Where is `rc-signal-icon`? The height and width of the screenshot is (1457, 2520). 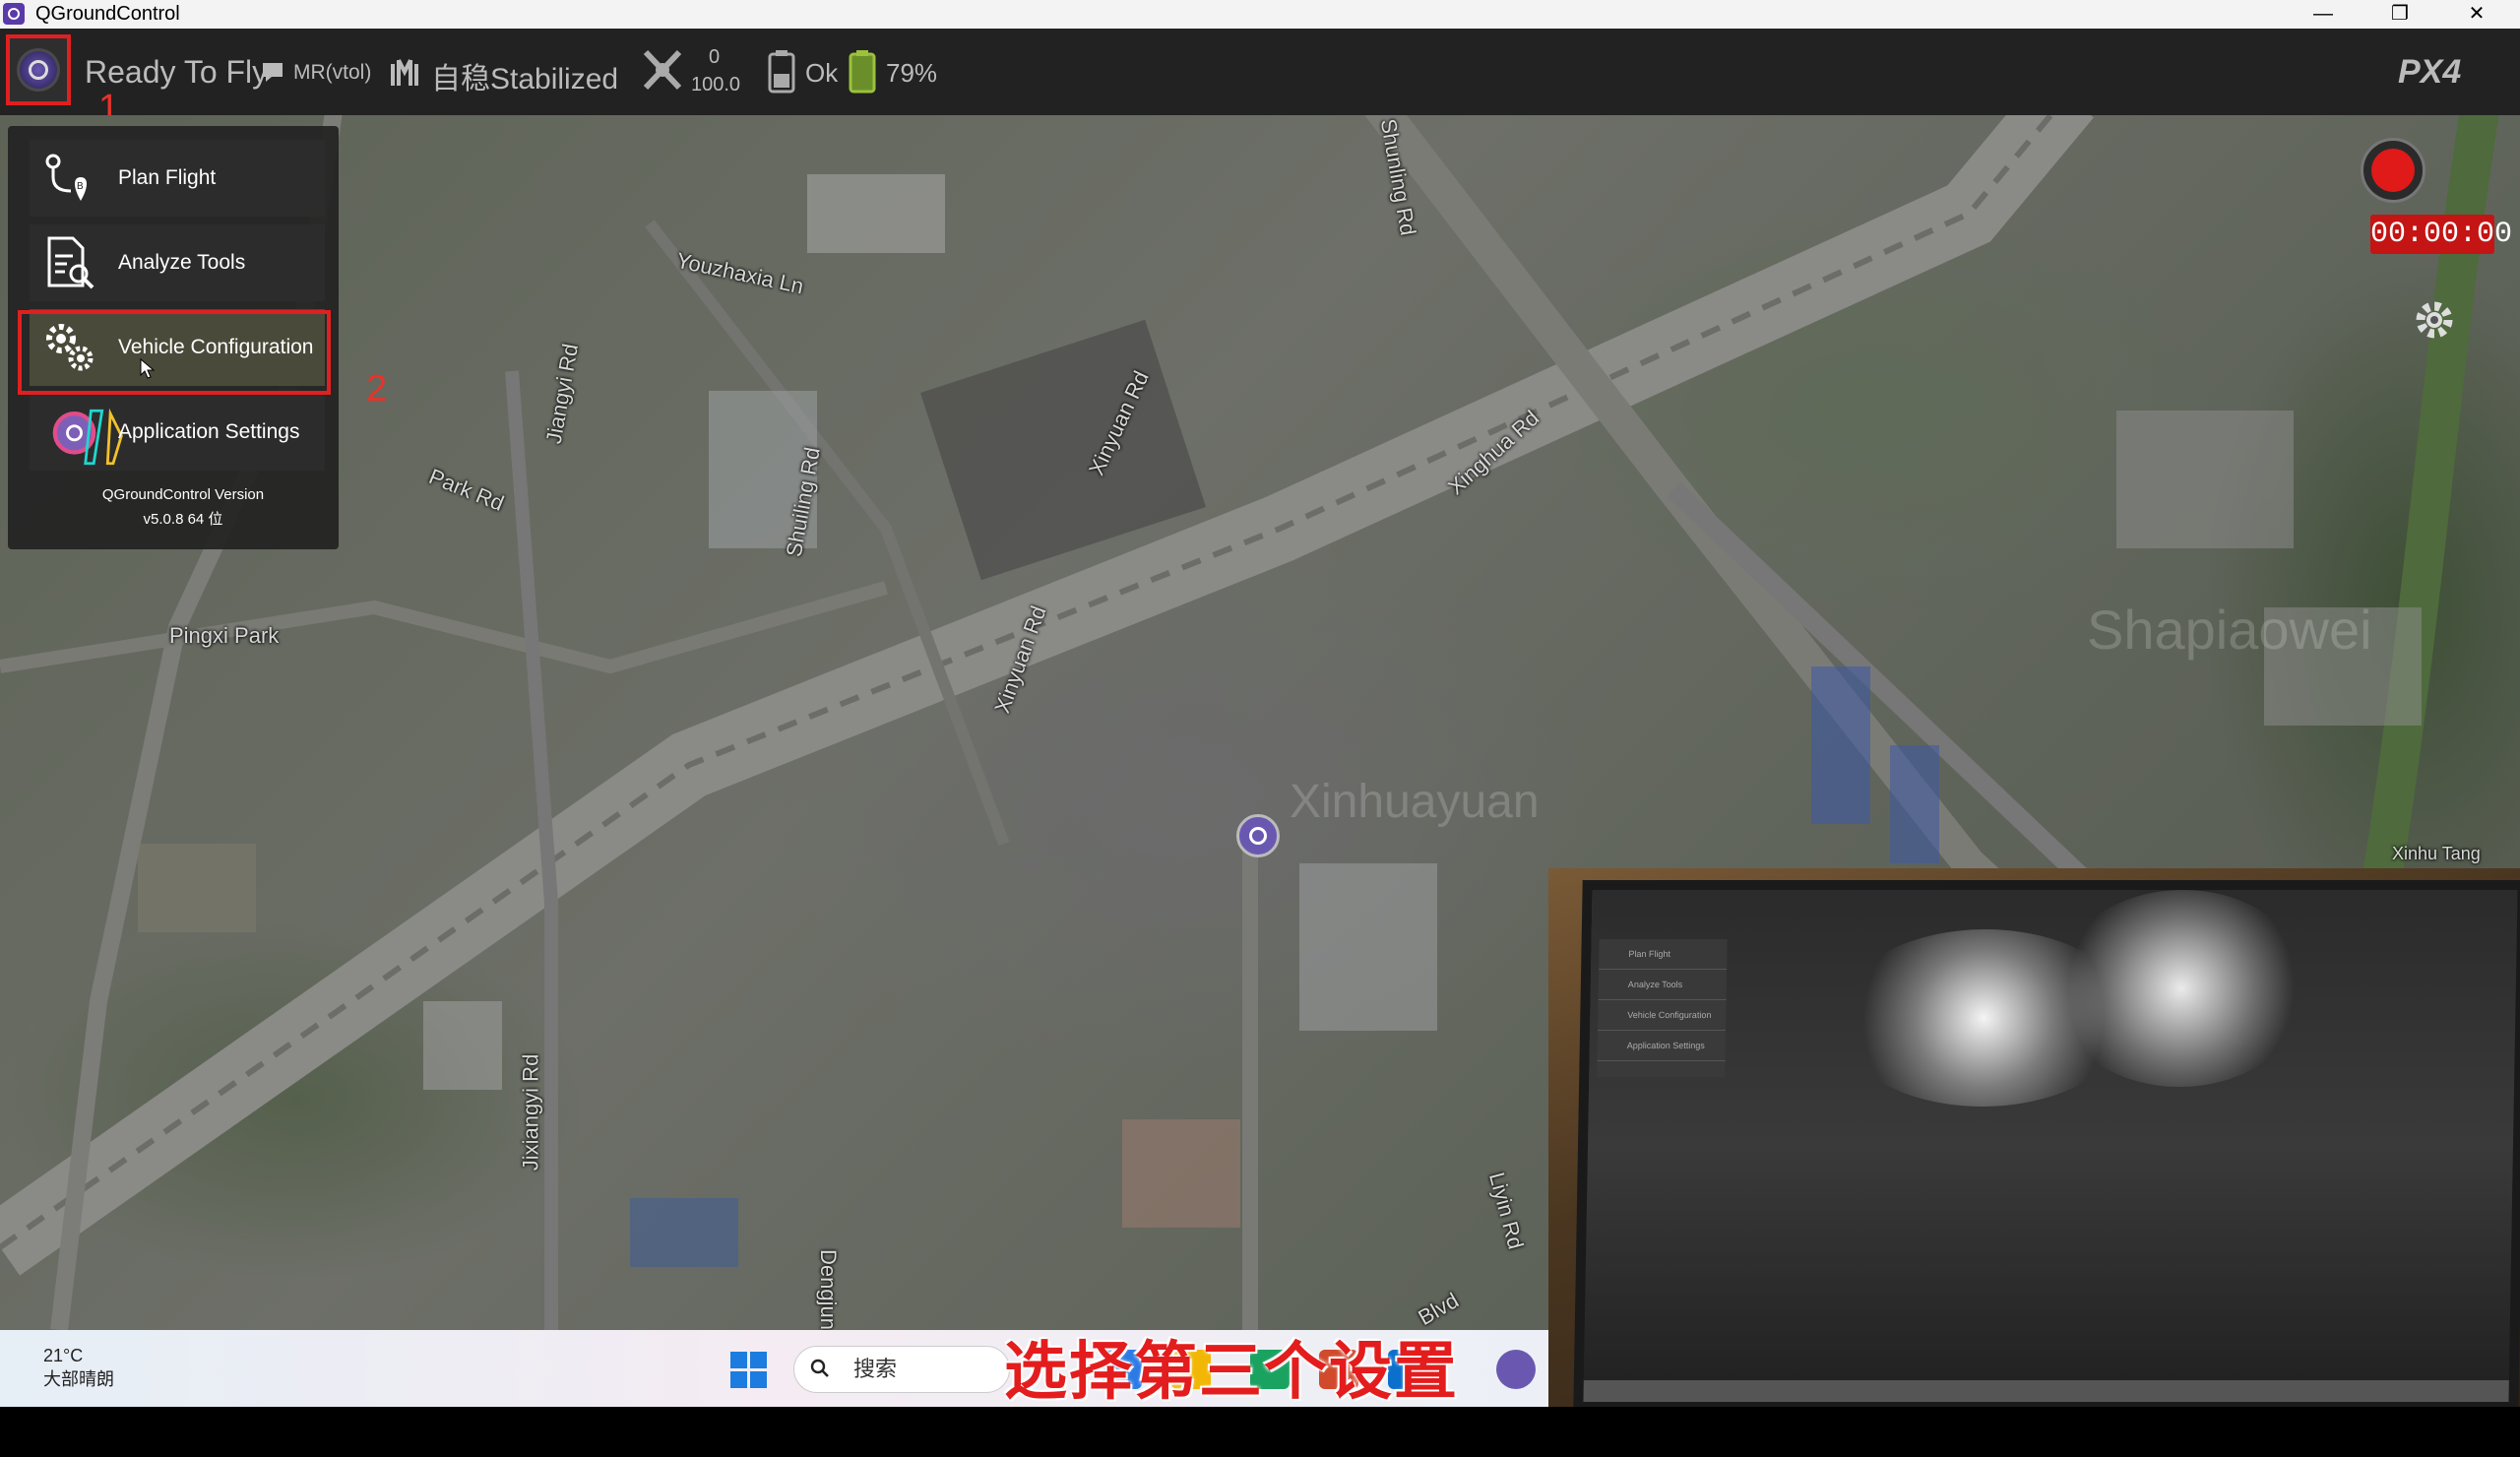
rc-signal-icon is located at coordinates (662, 70).